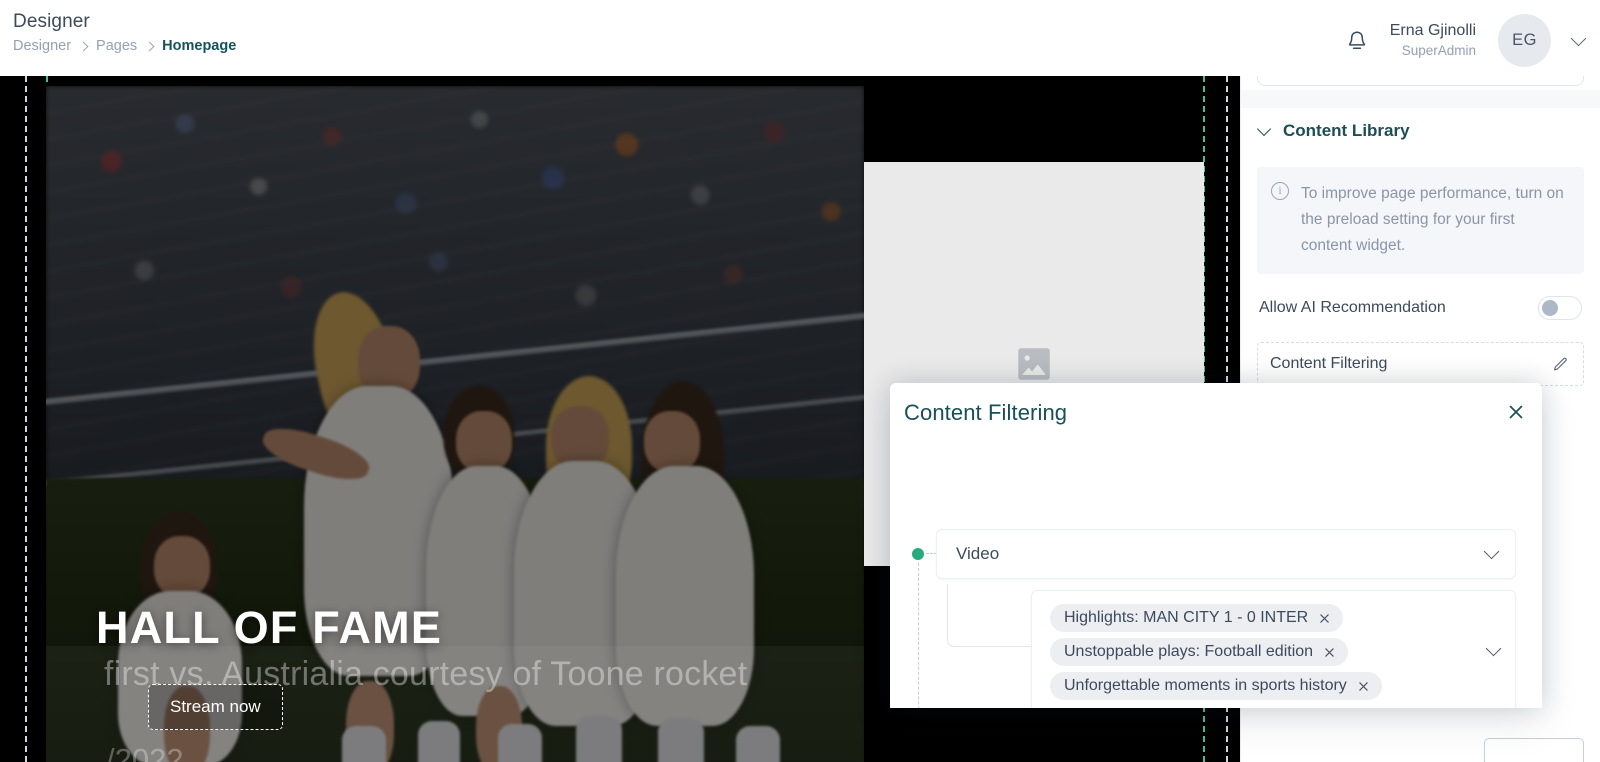  What do you see at coordinates (918, 554) in the screenshot?
I see `rule-node-dot-icon` at bounding box center [918, 554].